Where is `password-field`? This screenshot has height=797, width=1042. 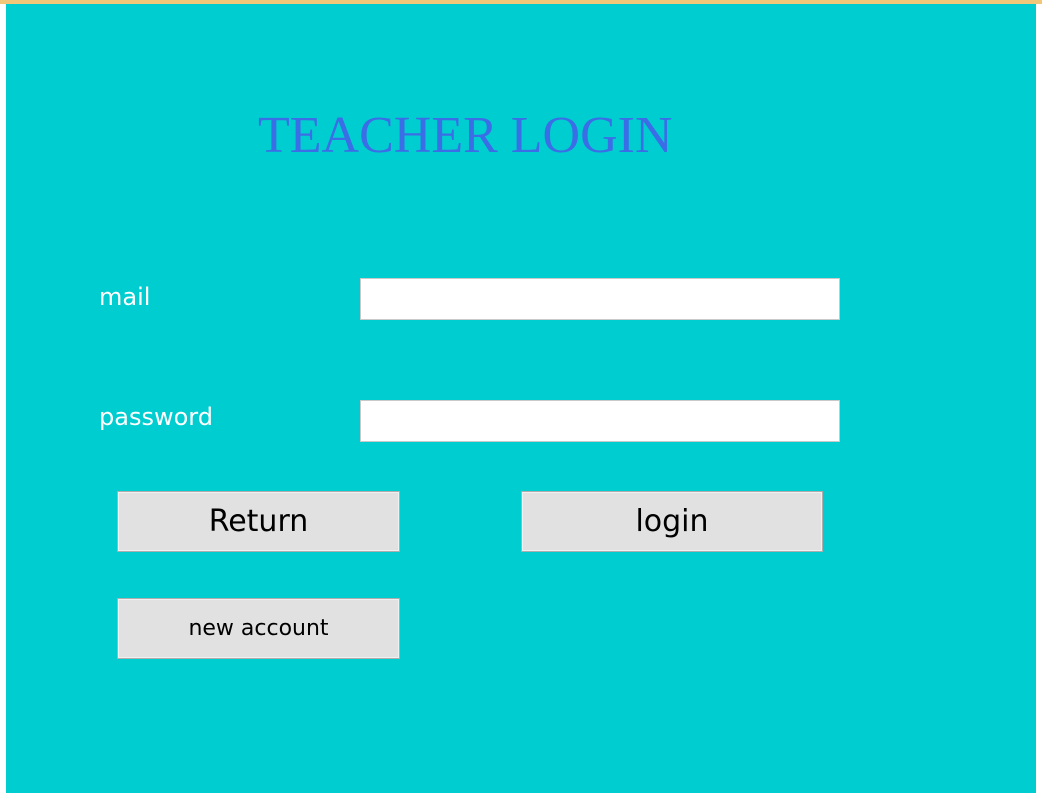
password-field is located at coordinates (600, 421).